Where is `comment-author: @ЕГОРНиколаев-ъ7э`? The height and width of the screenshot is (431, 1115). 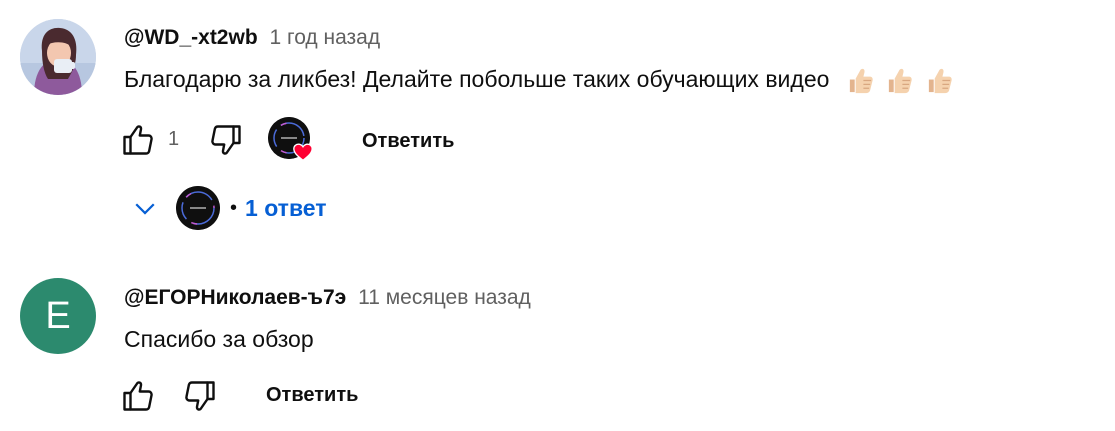 comment-author: @ЕГОРНиколаев-ъ7э is located at coordinates (235, 297).